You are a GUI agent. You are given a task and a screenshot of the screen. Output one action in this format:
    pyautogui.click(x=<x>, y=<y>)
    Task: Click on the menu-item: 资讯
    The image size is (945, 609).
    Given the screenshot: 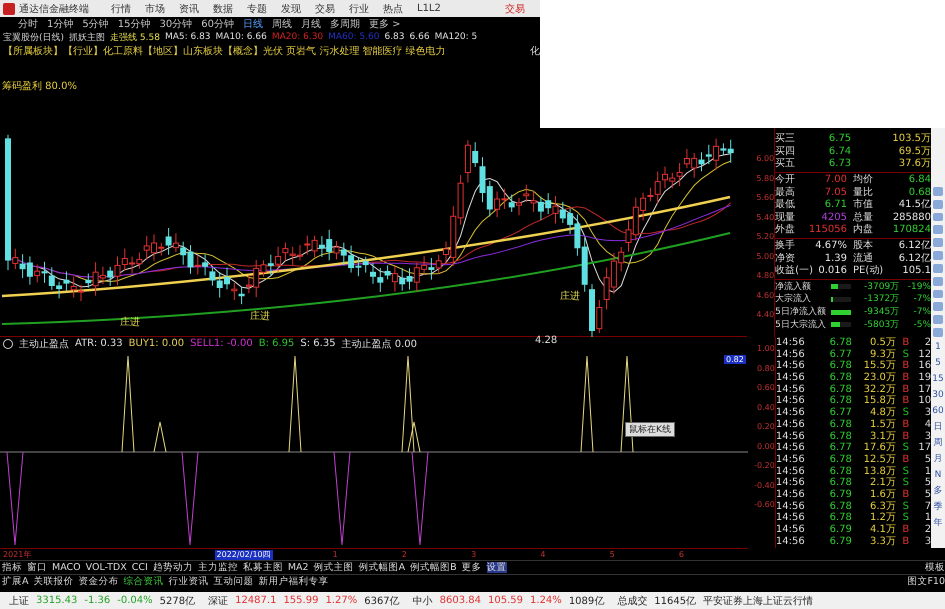 What is the action you would take?
    pyautogui.click(x=189, y=9)
    